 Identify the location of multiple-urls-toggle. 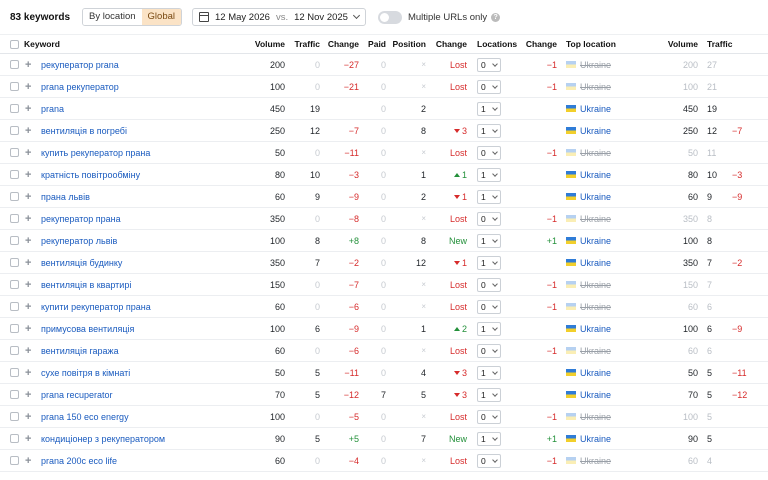
(389, 17).